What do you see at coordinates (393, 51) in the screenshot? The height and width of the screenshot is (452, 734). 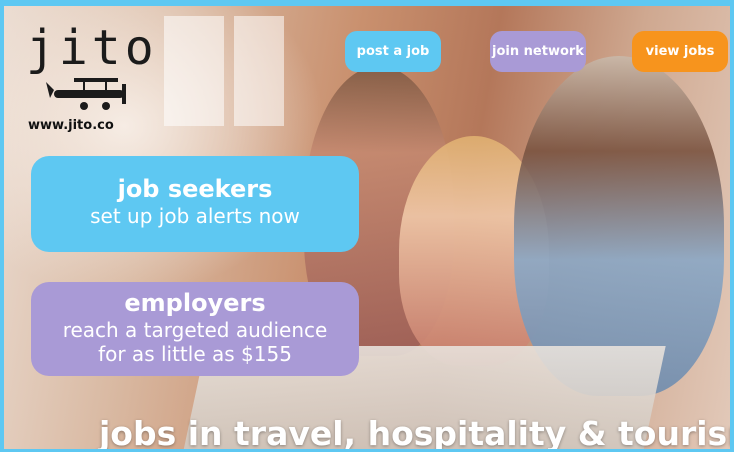 I see `post-a-job-button: post a job` at bounding box center [393, 51].